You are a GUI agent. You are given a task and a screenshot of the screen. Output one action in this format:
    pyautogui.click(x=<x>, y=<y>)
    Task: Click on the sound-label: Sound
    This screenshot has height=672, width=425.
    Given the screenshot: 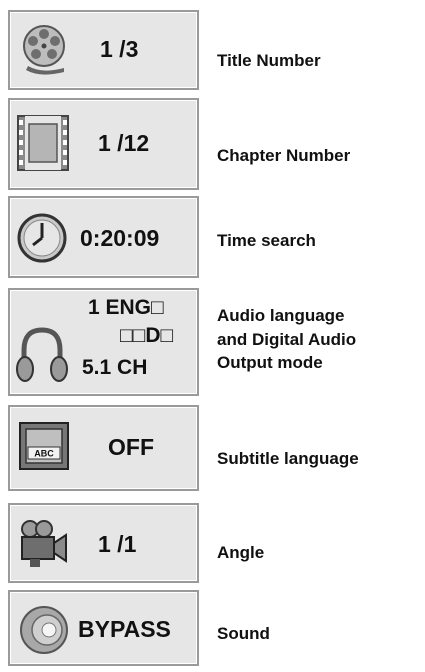 What is the action you would take?
    pyautogui.click(x=243, y=633)
    